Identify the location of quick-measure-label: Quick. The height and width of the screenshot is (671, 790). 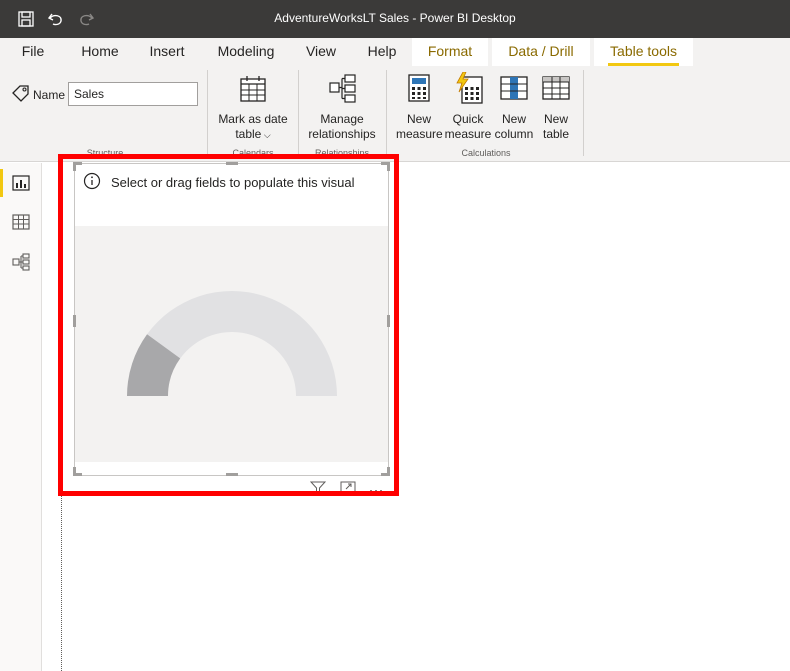
(468, 119).